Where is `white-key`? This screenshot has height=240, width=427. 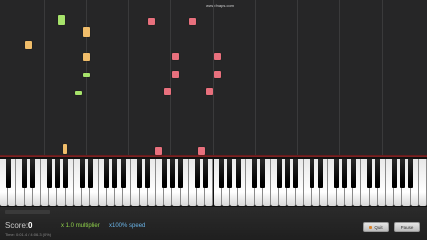 white-key is located at coordinates (422, 182).